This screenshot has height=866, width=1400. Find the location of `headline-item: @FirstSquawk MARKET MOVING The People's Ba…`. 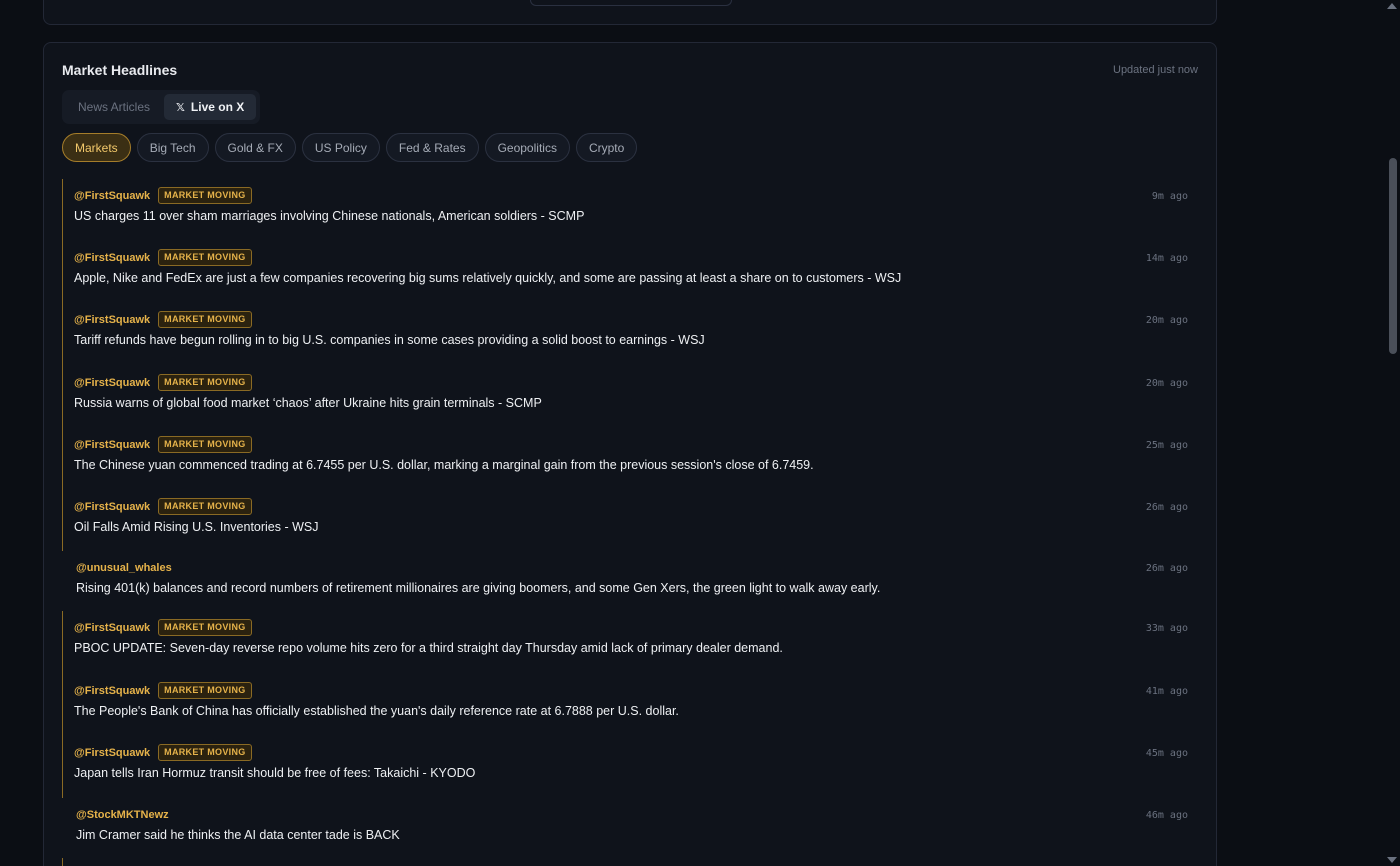

headline-item: @FirstSquawk MARKET MOVING The People's Ba… is located at coordinates (630, 705).